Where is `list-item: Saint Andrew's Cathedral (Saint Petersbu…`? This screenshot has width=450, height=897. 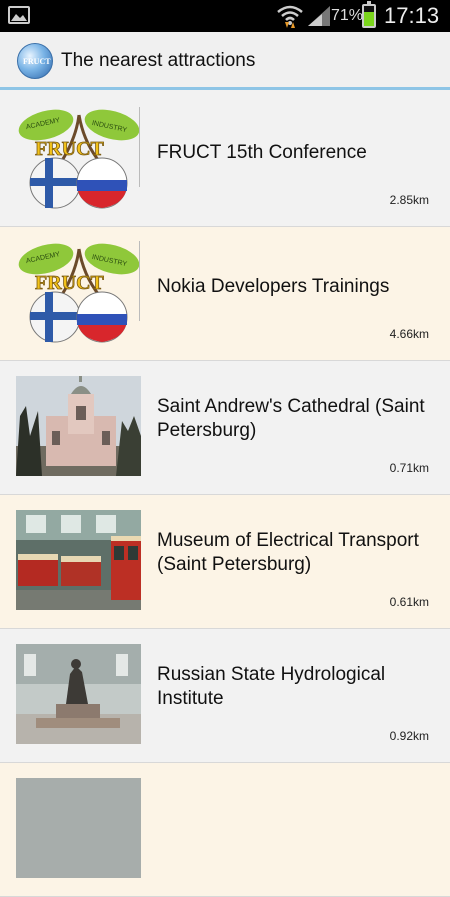
list-item: Saint Andrew's Cathedral (Saint Petersbu… is located at coordinates (225, 428).